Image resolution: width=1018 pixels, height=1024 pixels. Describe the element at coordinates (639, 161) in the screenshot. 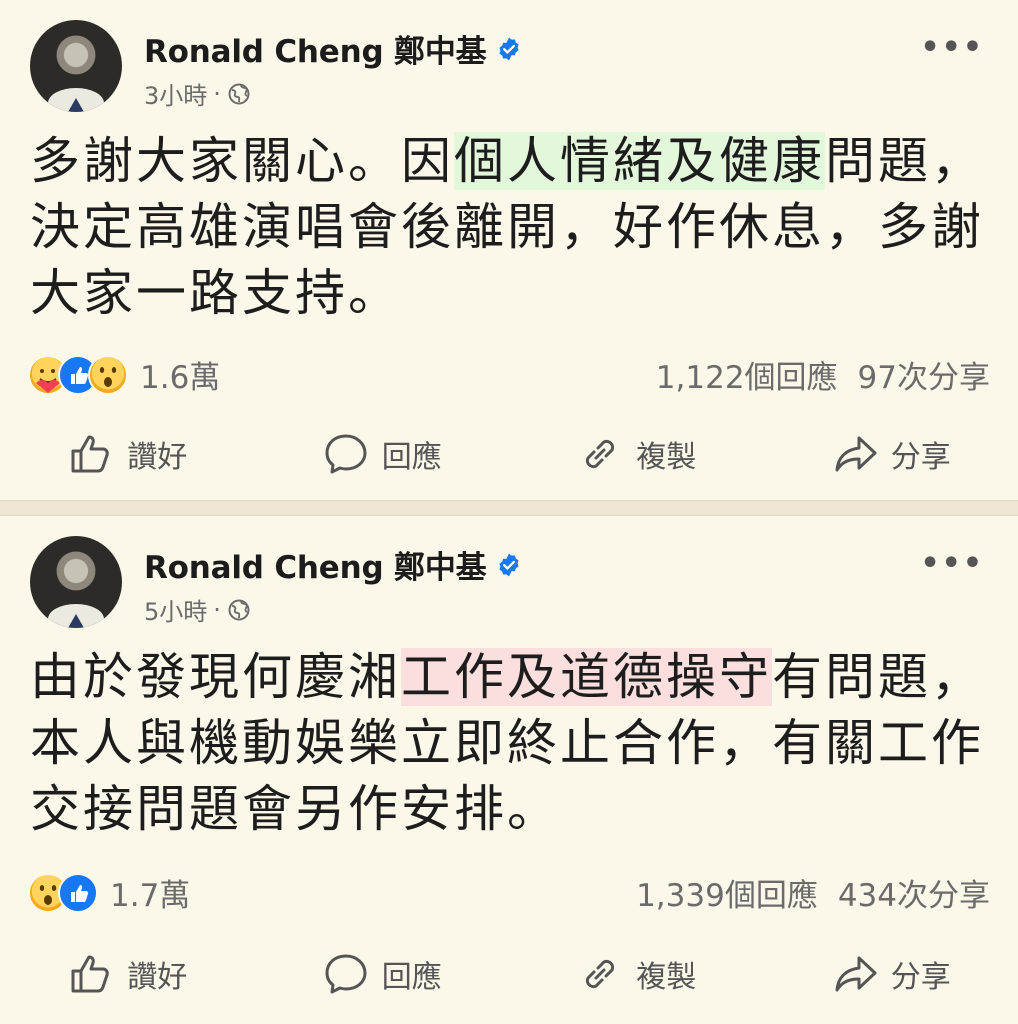

I see `highlighted-text: 個人情緒及健康` at that location.